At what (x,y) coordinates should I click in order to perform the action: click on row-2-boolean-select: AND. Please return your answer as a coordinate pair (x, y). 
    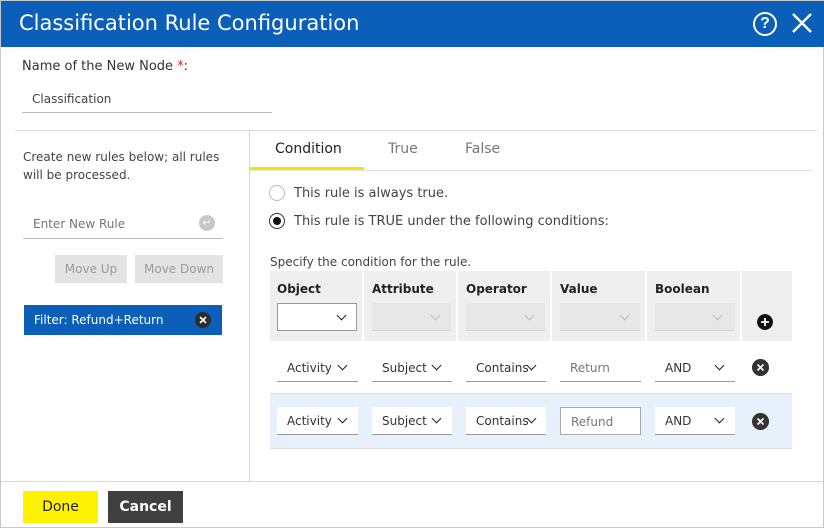
    Looking at the image, I should click on (695, 421).